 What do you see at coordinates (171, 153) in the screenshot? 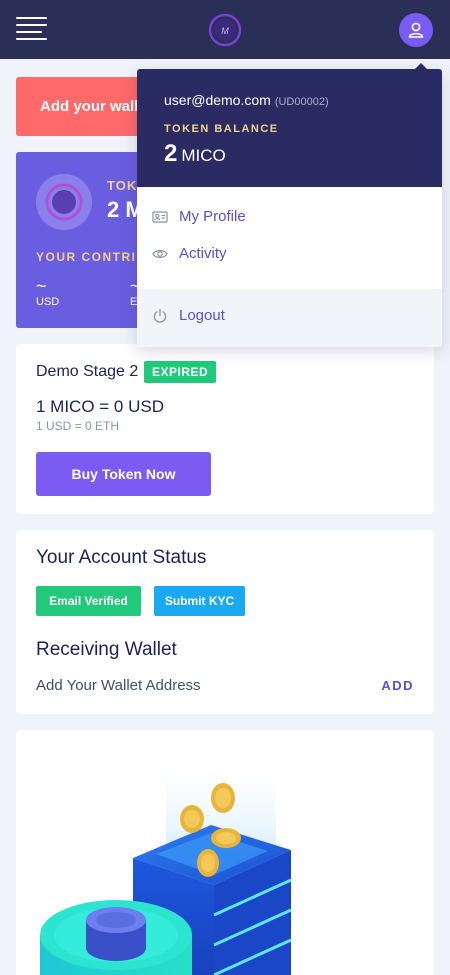
I see `dropdown-balance-amount: 2` at bounding box center [171, 153].